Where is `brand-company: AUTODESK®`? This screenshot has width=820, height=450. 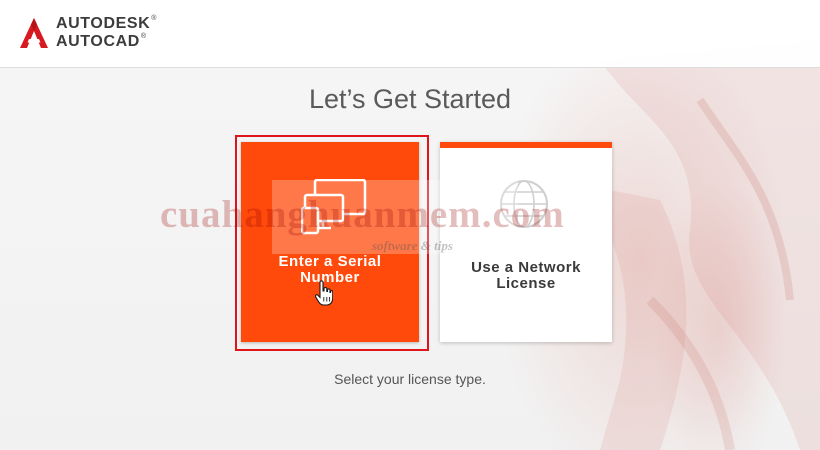 brand-company: AUTODESK® is located at coordinates (107, 23).